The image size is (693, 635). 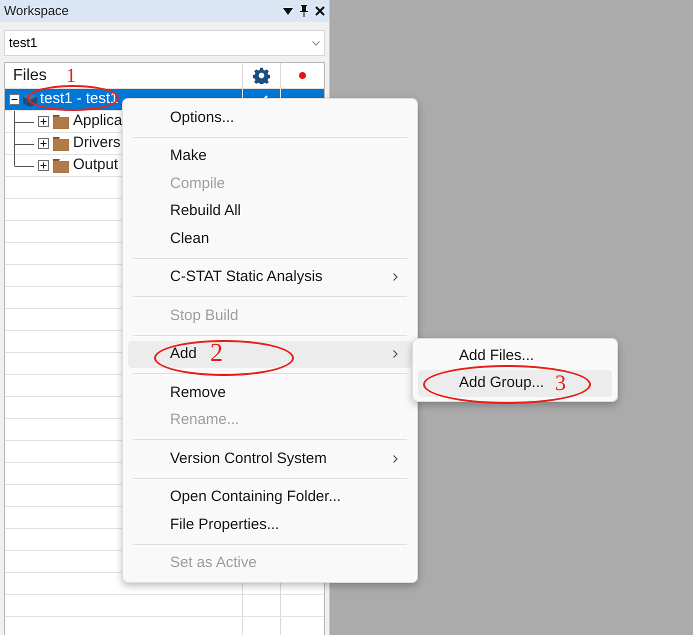 What do you see at coordinates (270, 392) in the screenshot?
I see `menu-item: Remove` at bounding box center [270, 392].